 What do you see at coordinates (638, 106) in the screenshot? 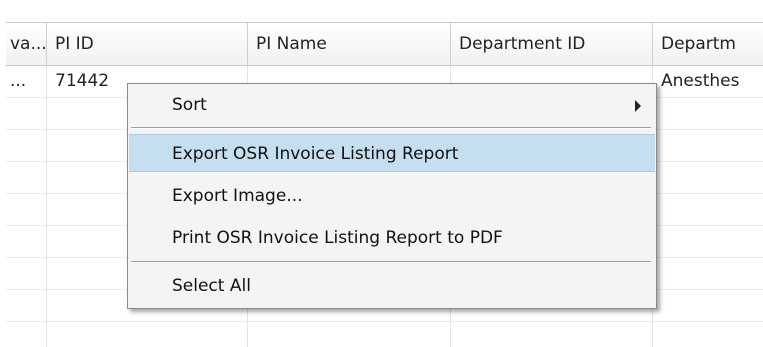
I see `submenu-arrow-icon` at bounding box center [638, 106].